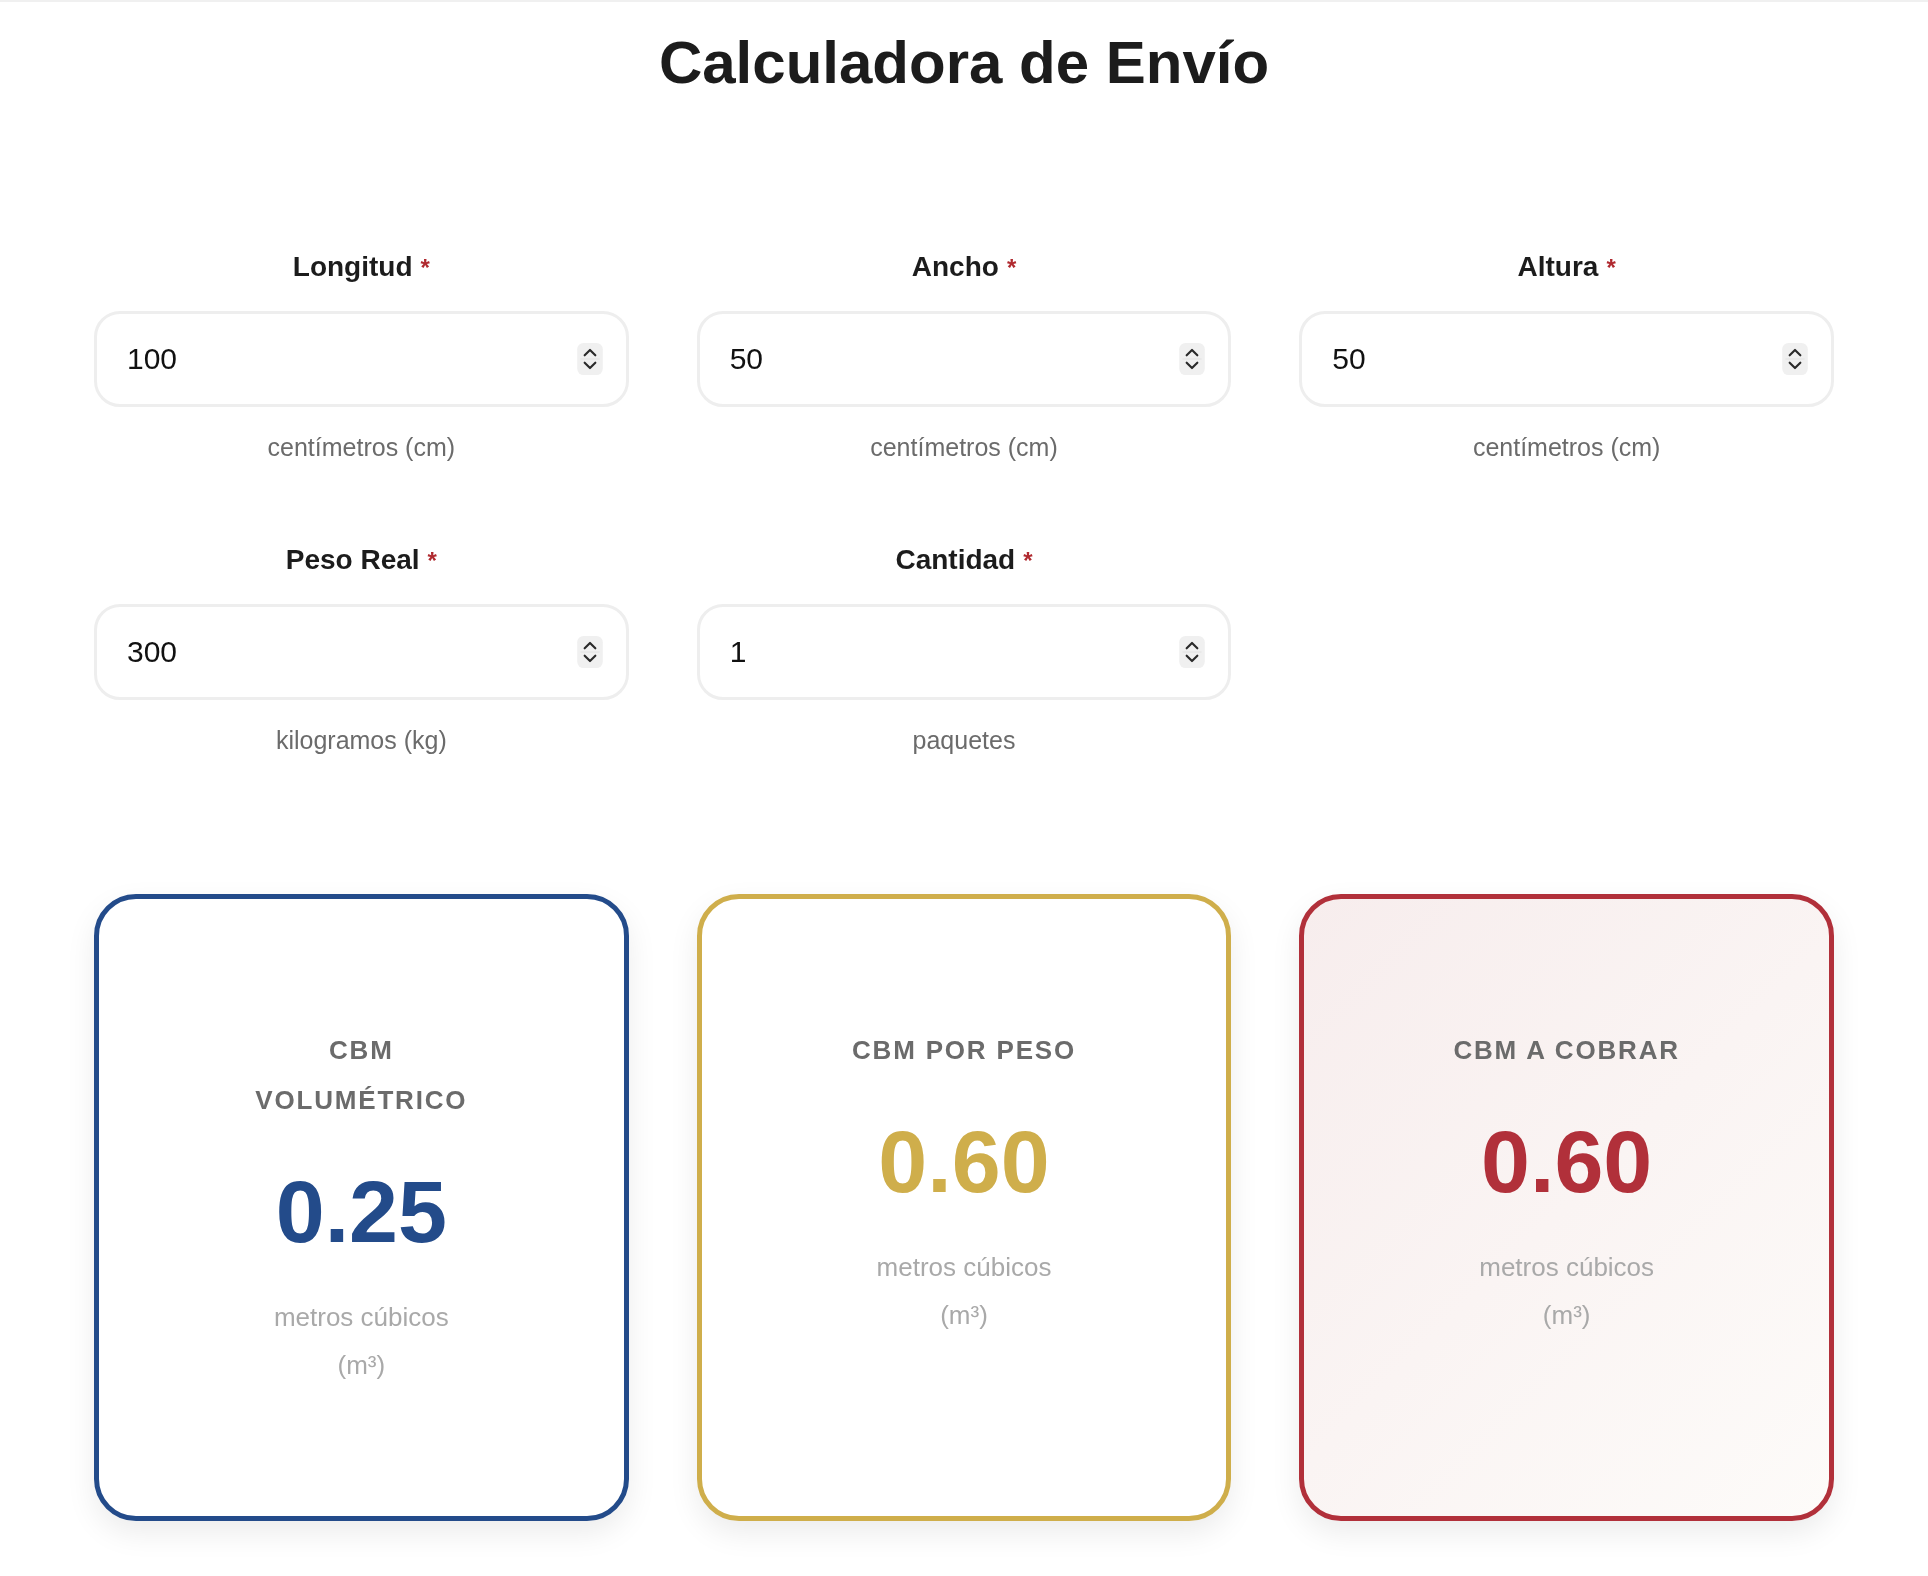 The height and width of the screenshot is (1576, 1928). What do you see at coordinates (955, 560) in the screenshot?
I see `field-label: Cantidad` at bounding box center [955, 560].